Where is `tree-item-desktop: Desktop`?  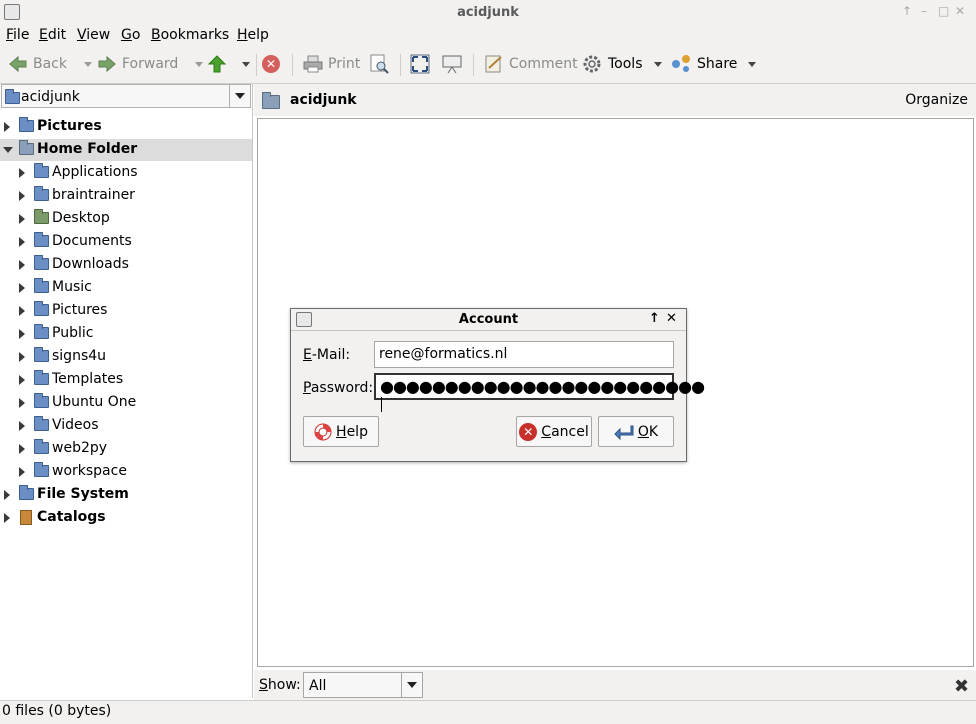 tree-item-desktop: Desktop is located at coordinates (126, 219).